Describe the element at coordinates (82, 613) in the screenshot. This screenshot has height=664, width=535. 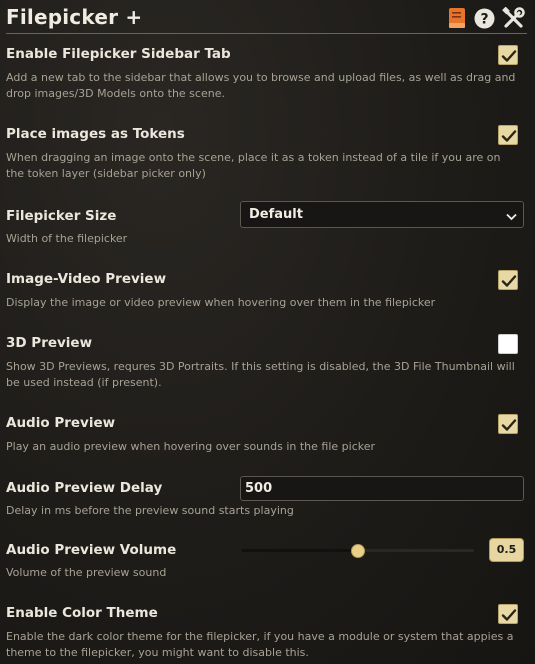
I see `setting-label: Enable Color Theme` at that location.